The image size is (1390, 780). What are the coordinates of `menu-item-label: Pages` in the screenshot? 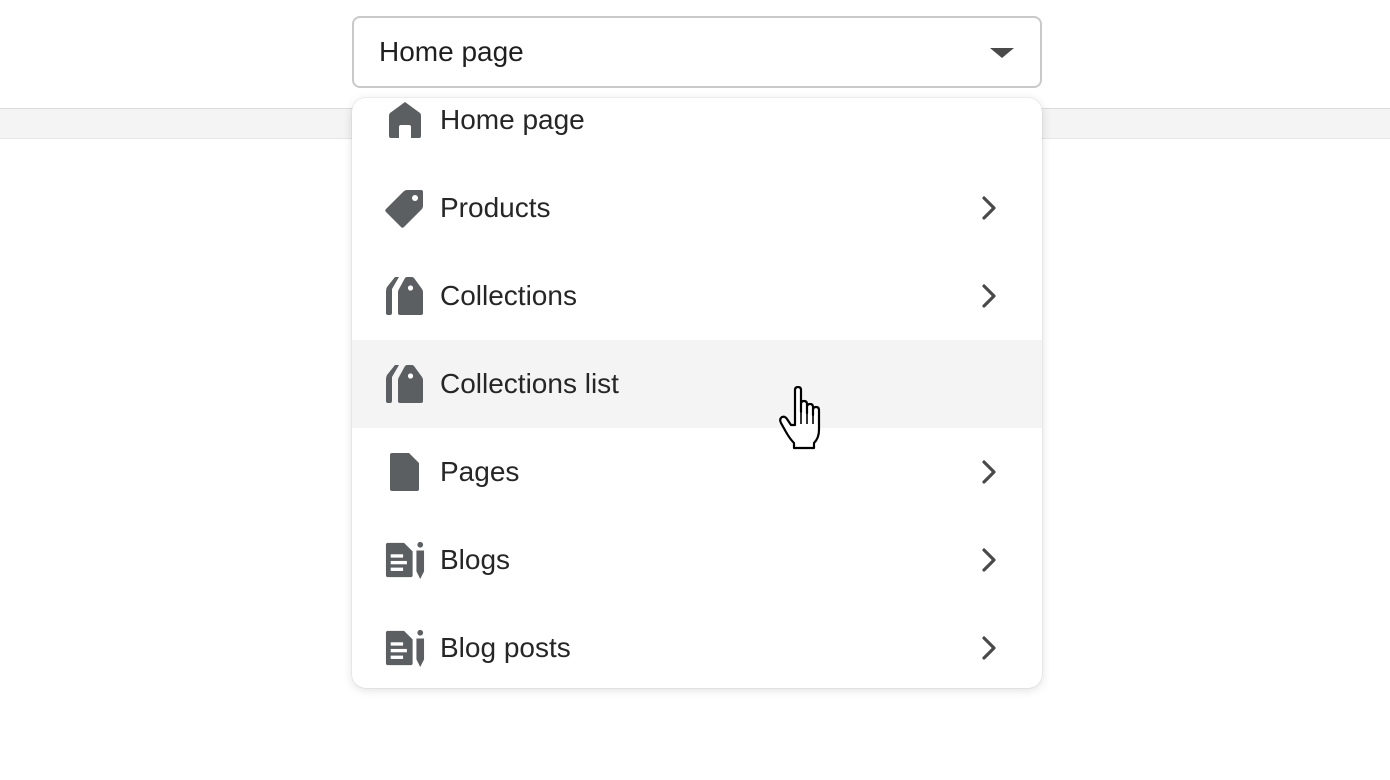 It's located at (480, 471).